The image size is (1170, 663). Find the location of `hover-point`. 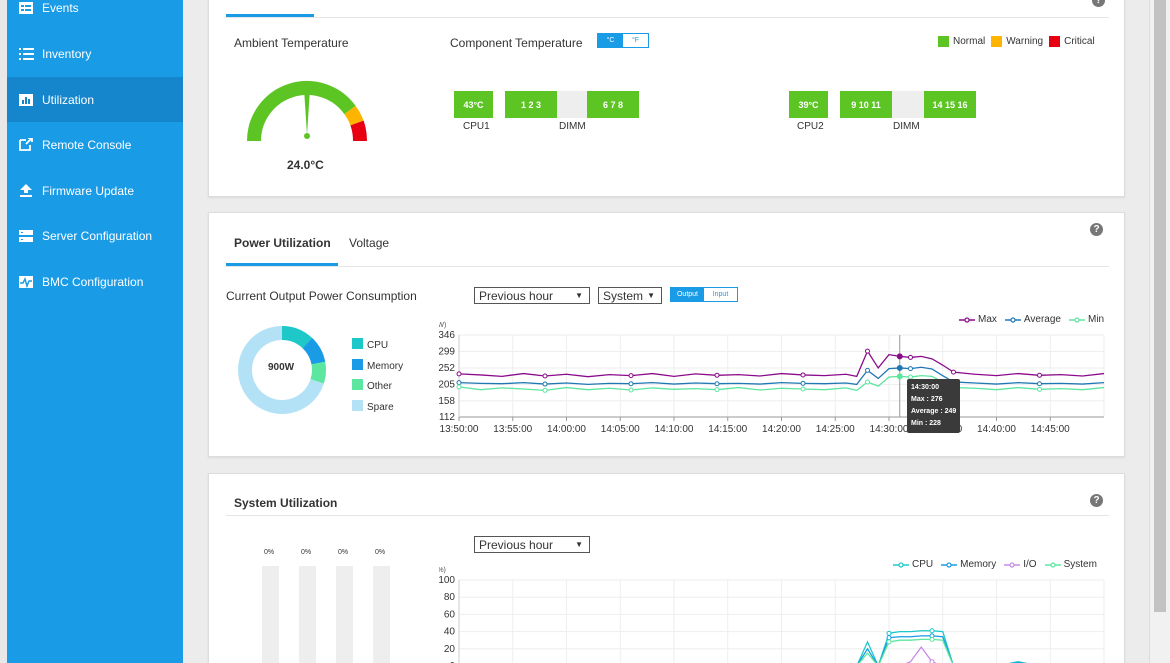

hover-point is located at coordinates (899, 367).